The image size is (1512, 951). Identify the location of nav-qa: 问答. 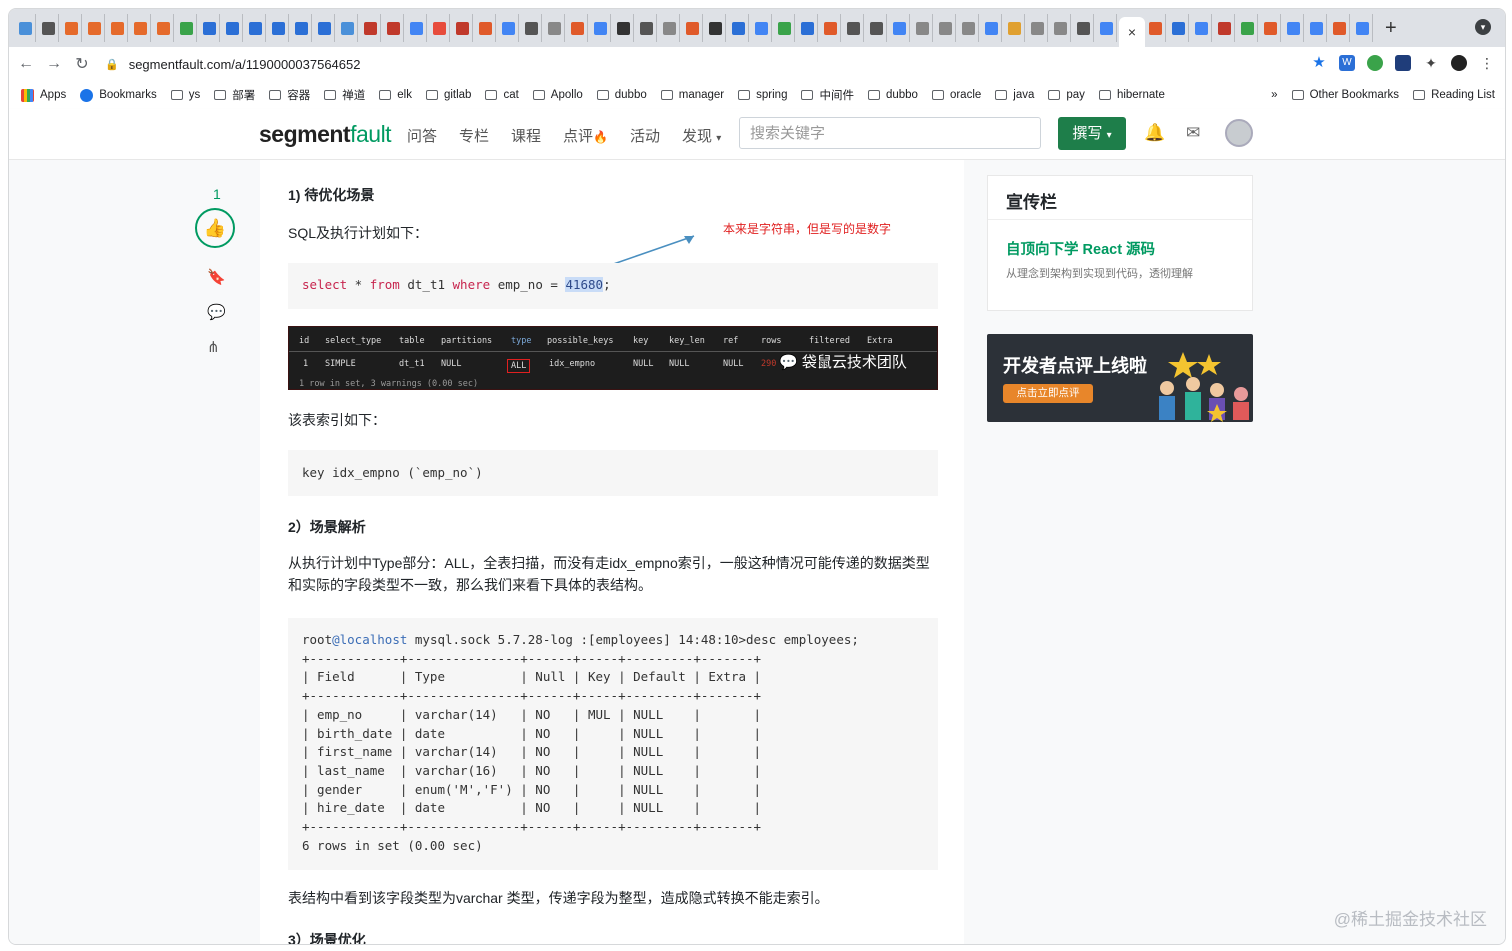
(422, 135).